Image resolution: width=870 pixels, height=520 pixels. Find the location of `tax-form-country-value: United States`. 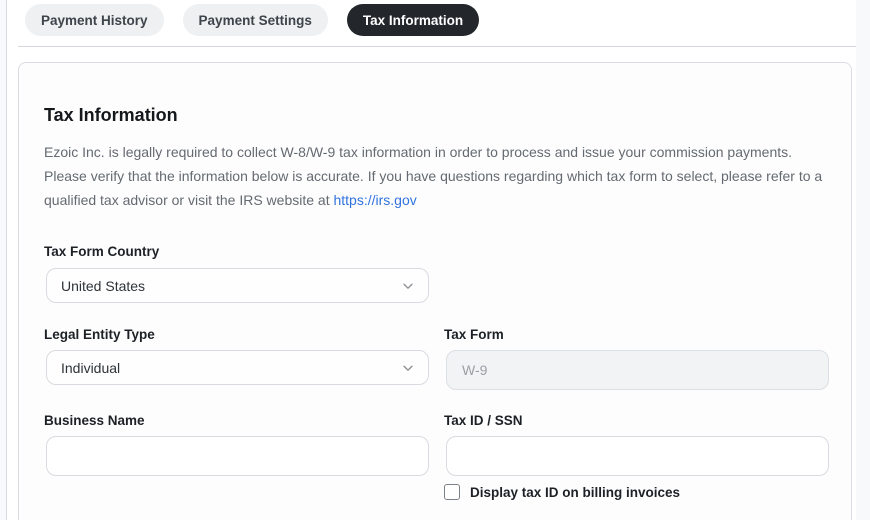

tax-form-country-value: United States is located at coordinates (103, 285).